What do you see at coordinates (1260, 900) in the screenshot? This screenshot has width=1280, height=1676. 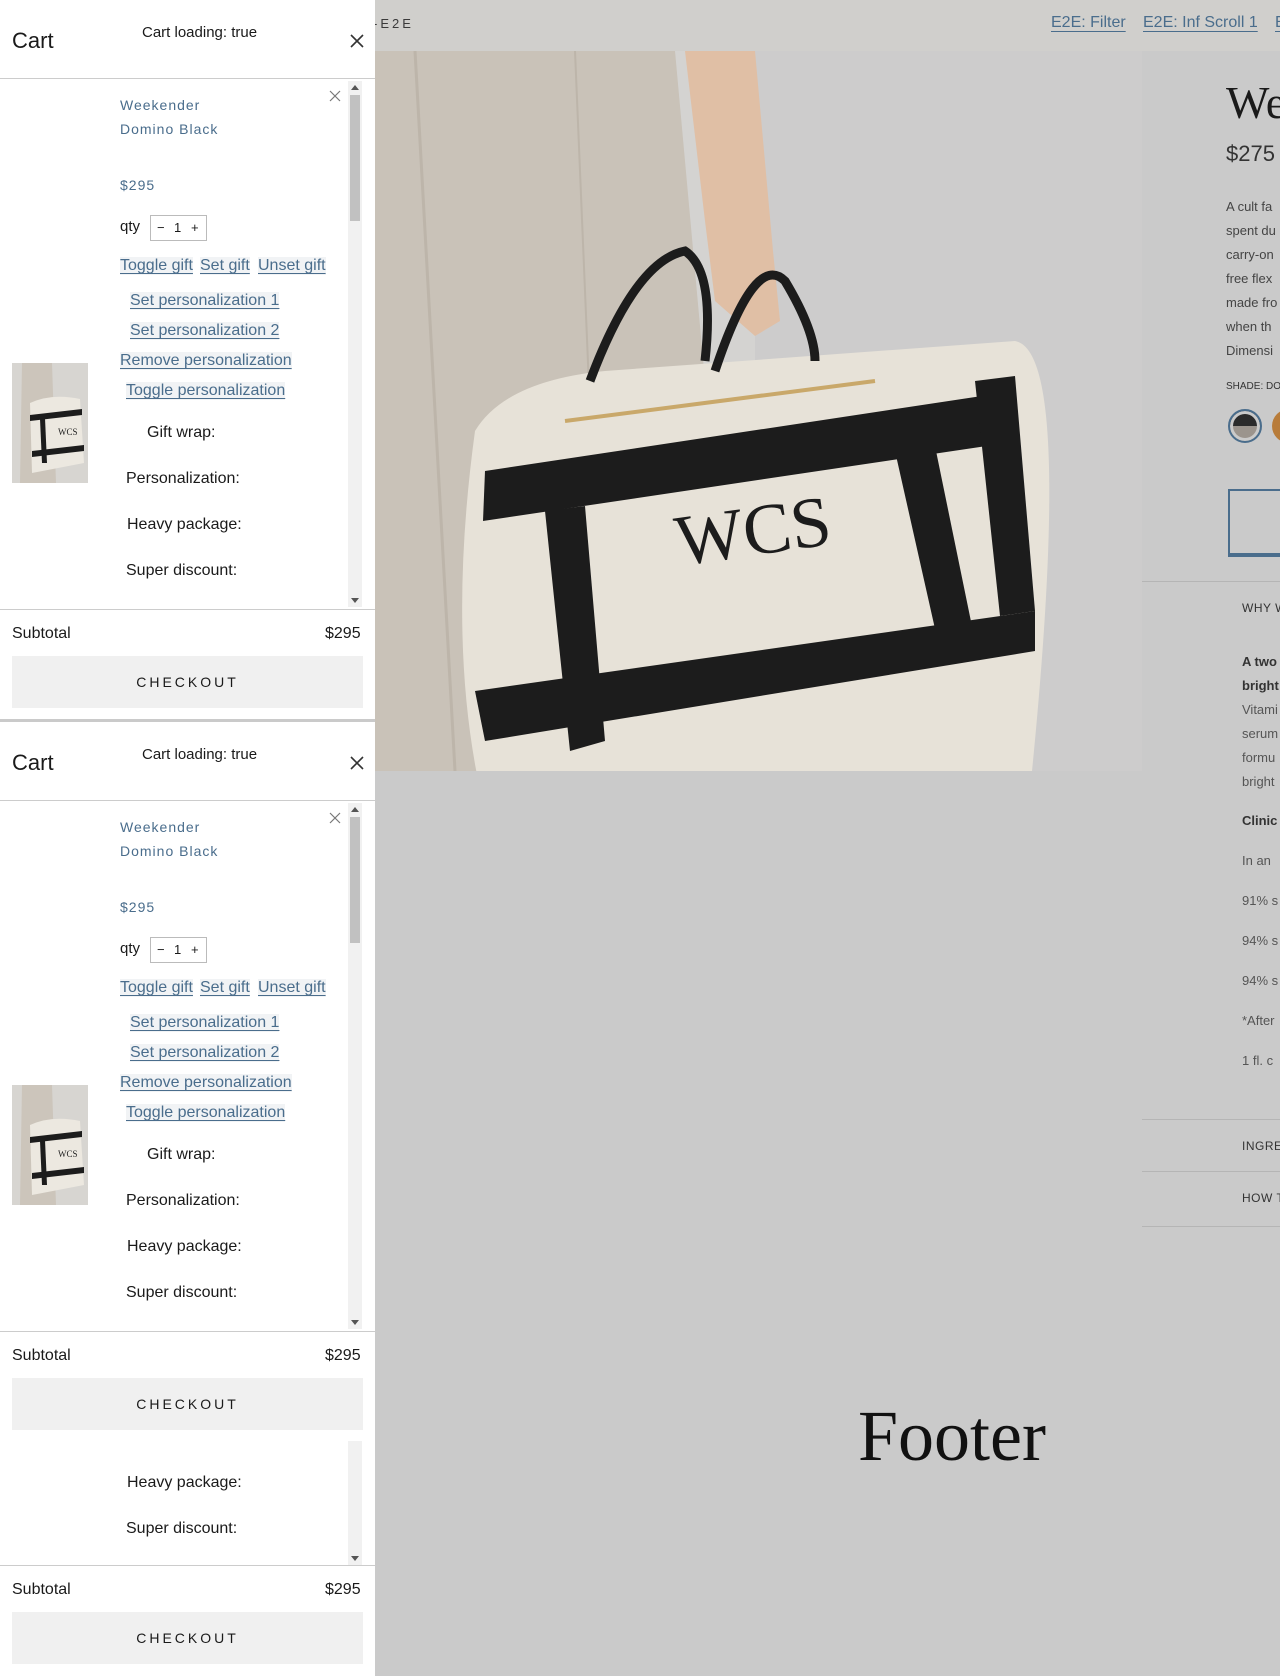 I see `stat-line: 91% s` at bounding box center [1260, 900].